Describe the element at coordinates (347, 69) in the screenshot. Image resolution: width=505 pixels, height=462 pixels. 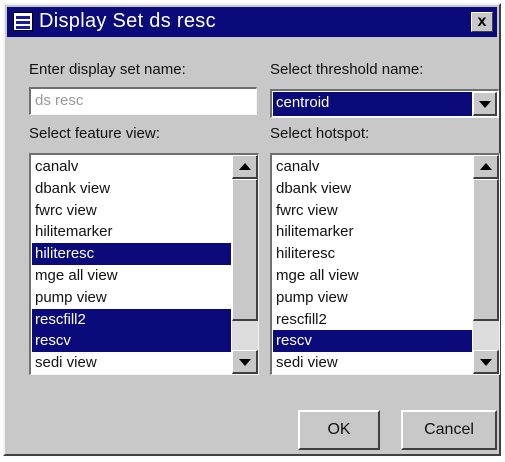
I see `threshold-label: Select threshold name:` at that location.